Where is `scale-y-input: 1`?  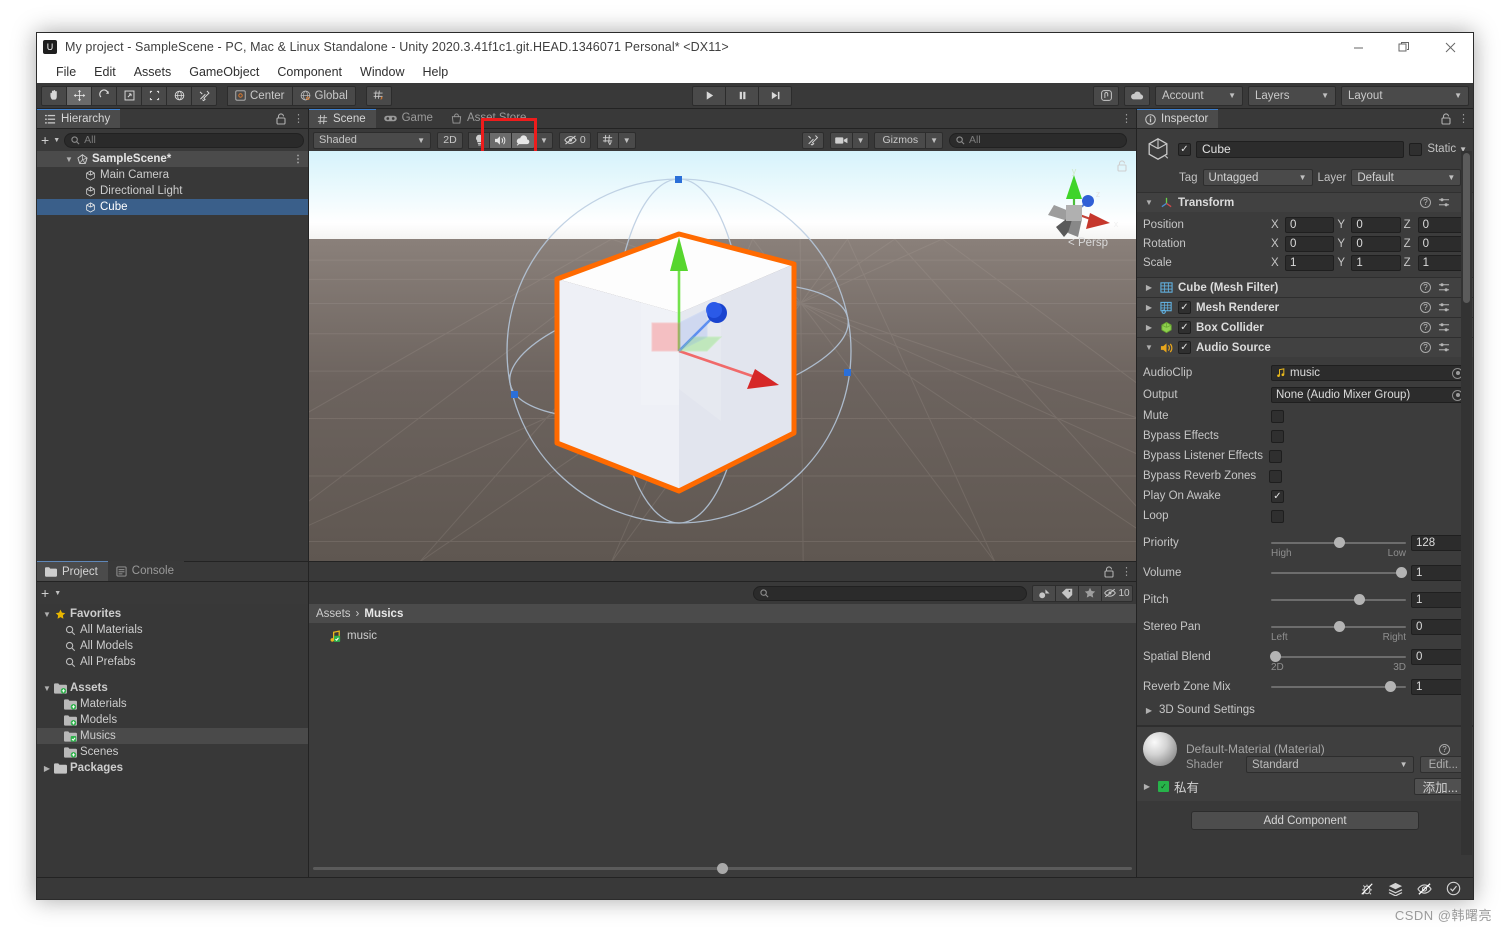
scale-y-input: 1 is located at coordinates (1376, 262).